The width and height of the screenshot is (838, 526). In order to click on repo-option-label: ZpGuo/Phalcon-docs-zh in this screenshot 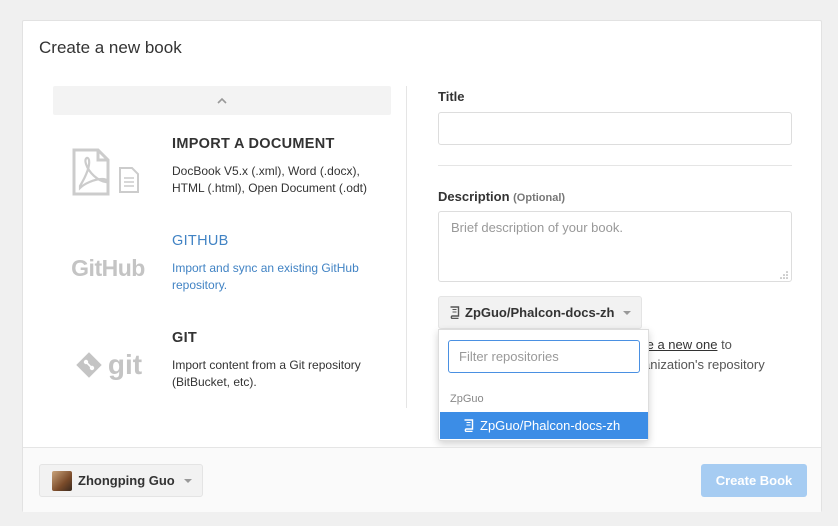, I will do `click(550, 425)`.